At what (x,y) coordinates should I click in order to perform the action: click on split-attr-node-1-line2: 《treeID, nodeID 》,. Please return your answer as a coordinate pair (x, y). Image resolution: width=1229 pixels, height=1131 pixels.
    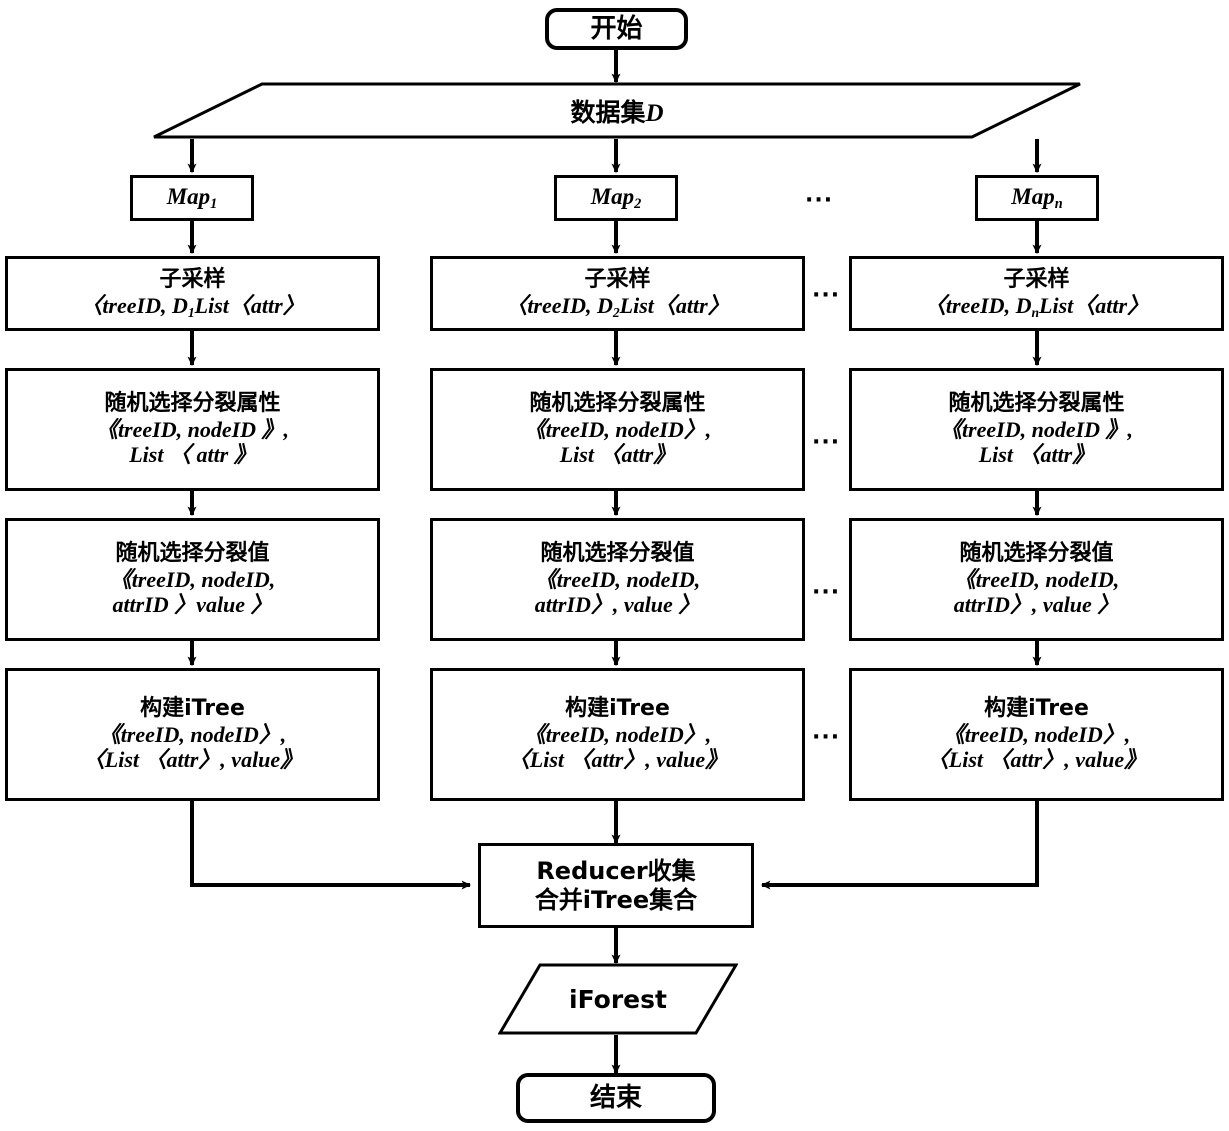
    Looking at the image, I should click on (192, 429).